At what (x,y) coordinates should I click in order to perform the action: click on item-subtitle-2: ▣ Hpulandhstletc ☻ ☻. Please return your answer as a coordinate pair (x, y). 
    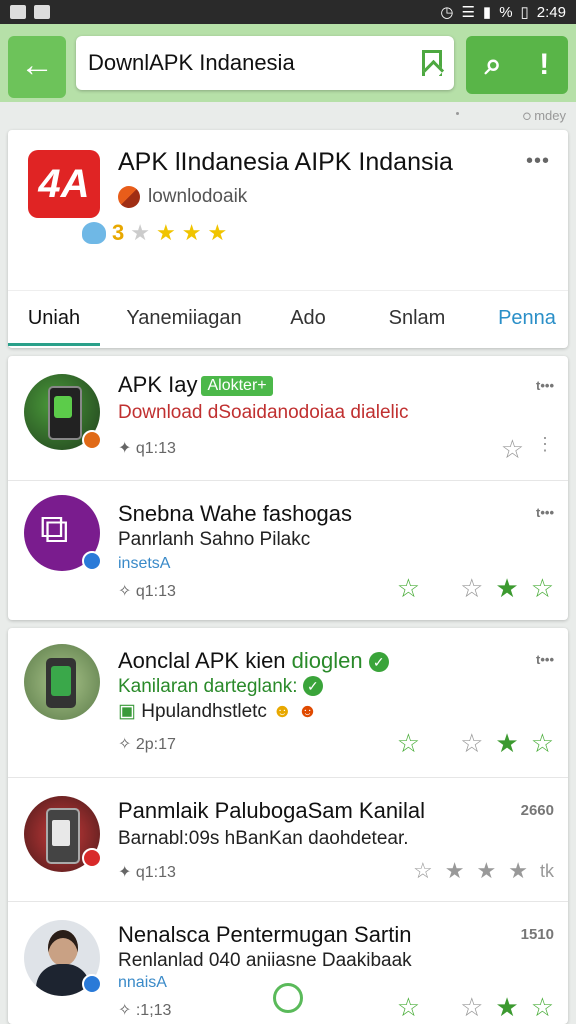
    Looking at the image, I should click on (218, 711).